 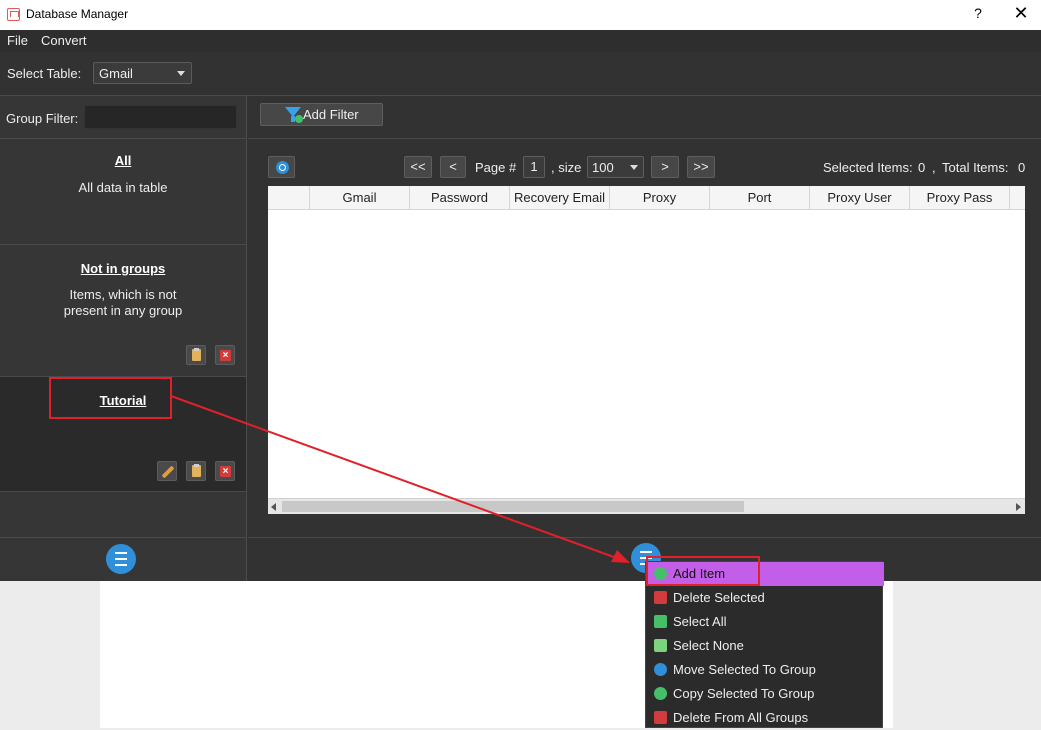 I want to click on horizontal-scrollbar, so click(x=646, y=506).